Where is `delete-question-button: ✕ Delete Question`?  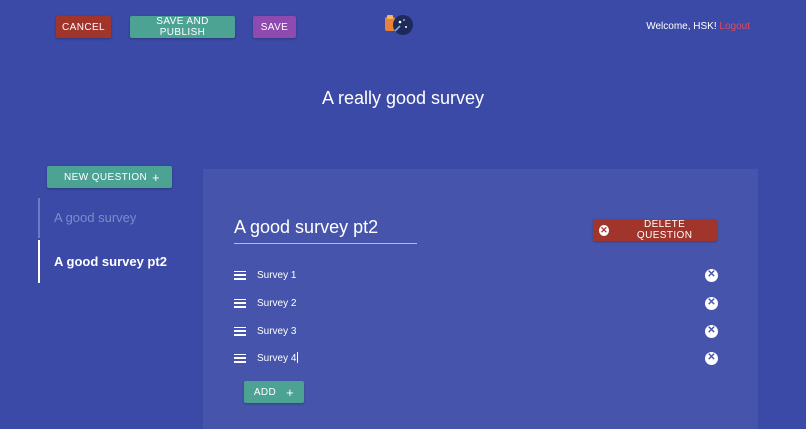 delete-question-button: ✕ Delete Question is located at coordinates (655, 230).